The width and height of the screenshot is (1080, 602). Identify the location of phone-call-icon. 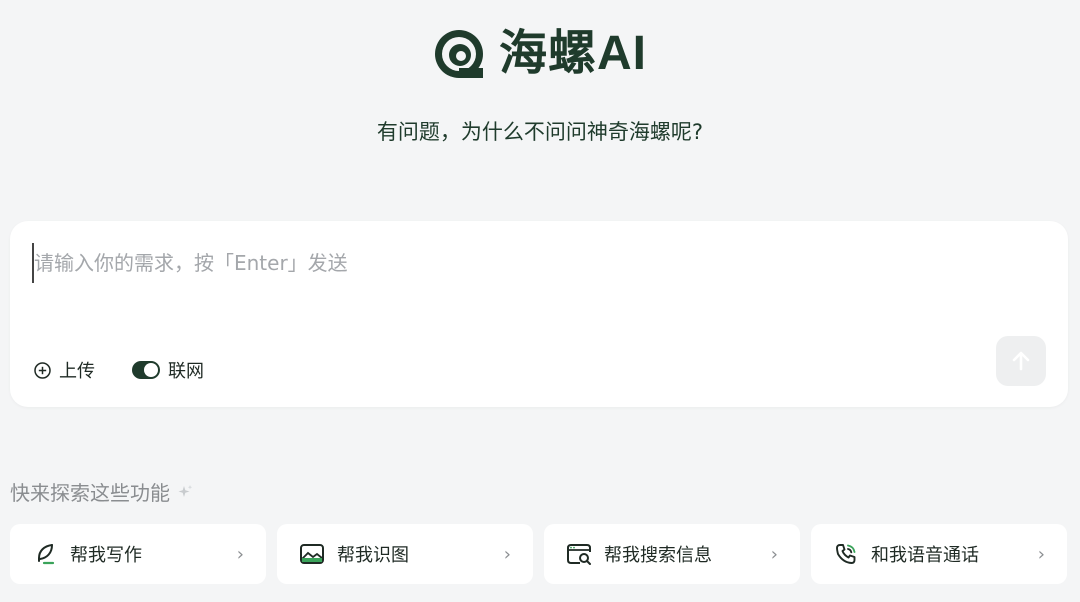
(846, 554).